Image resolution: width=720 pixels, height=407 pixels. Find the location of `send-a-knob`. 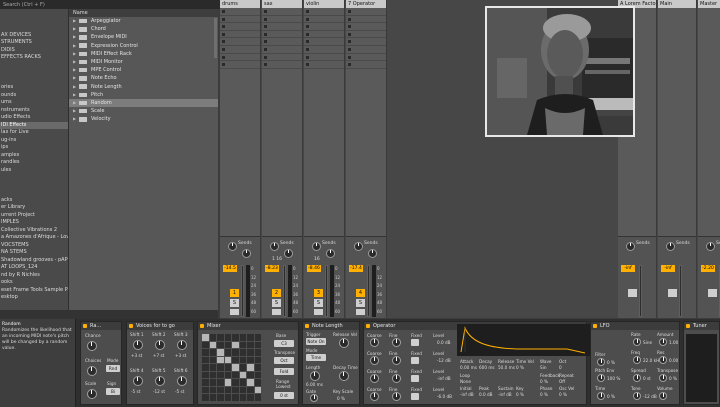

send-a-knob is located at coordinates (316, 246).